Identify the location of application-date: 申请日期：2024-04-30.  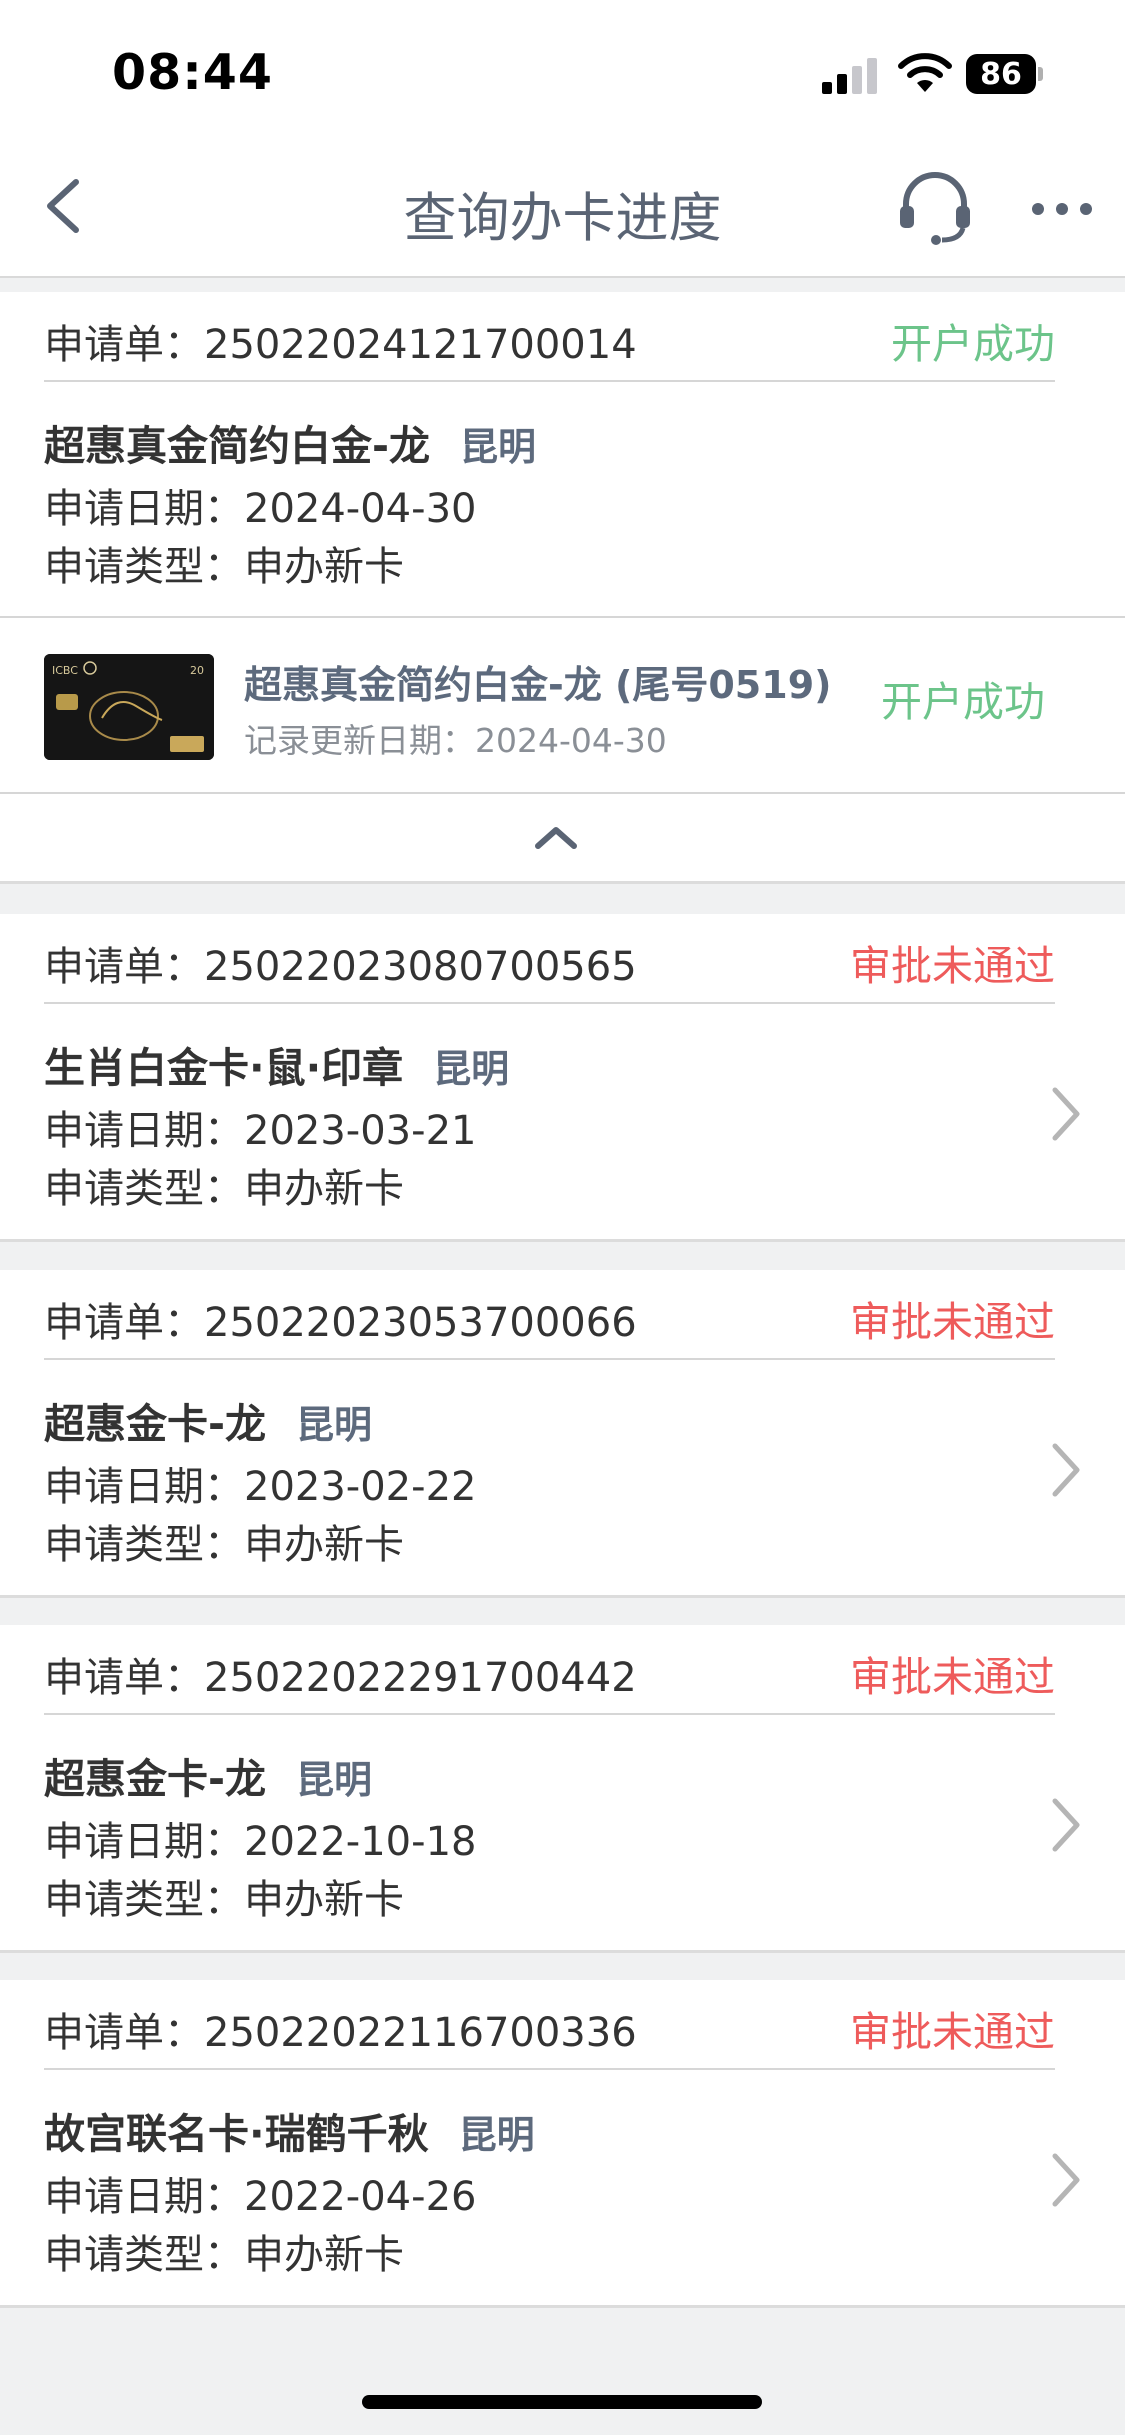
(260, 509).